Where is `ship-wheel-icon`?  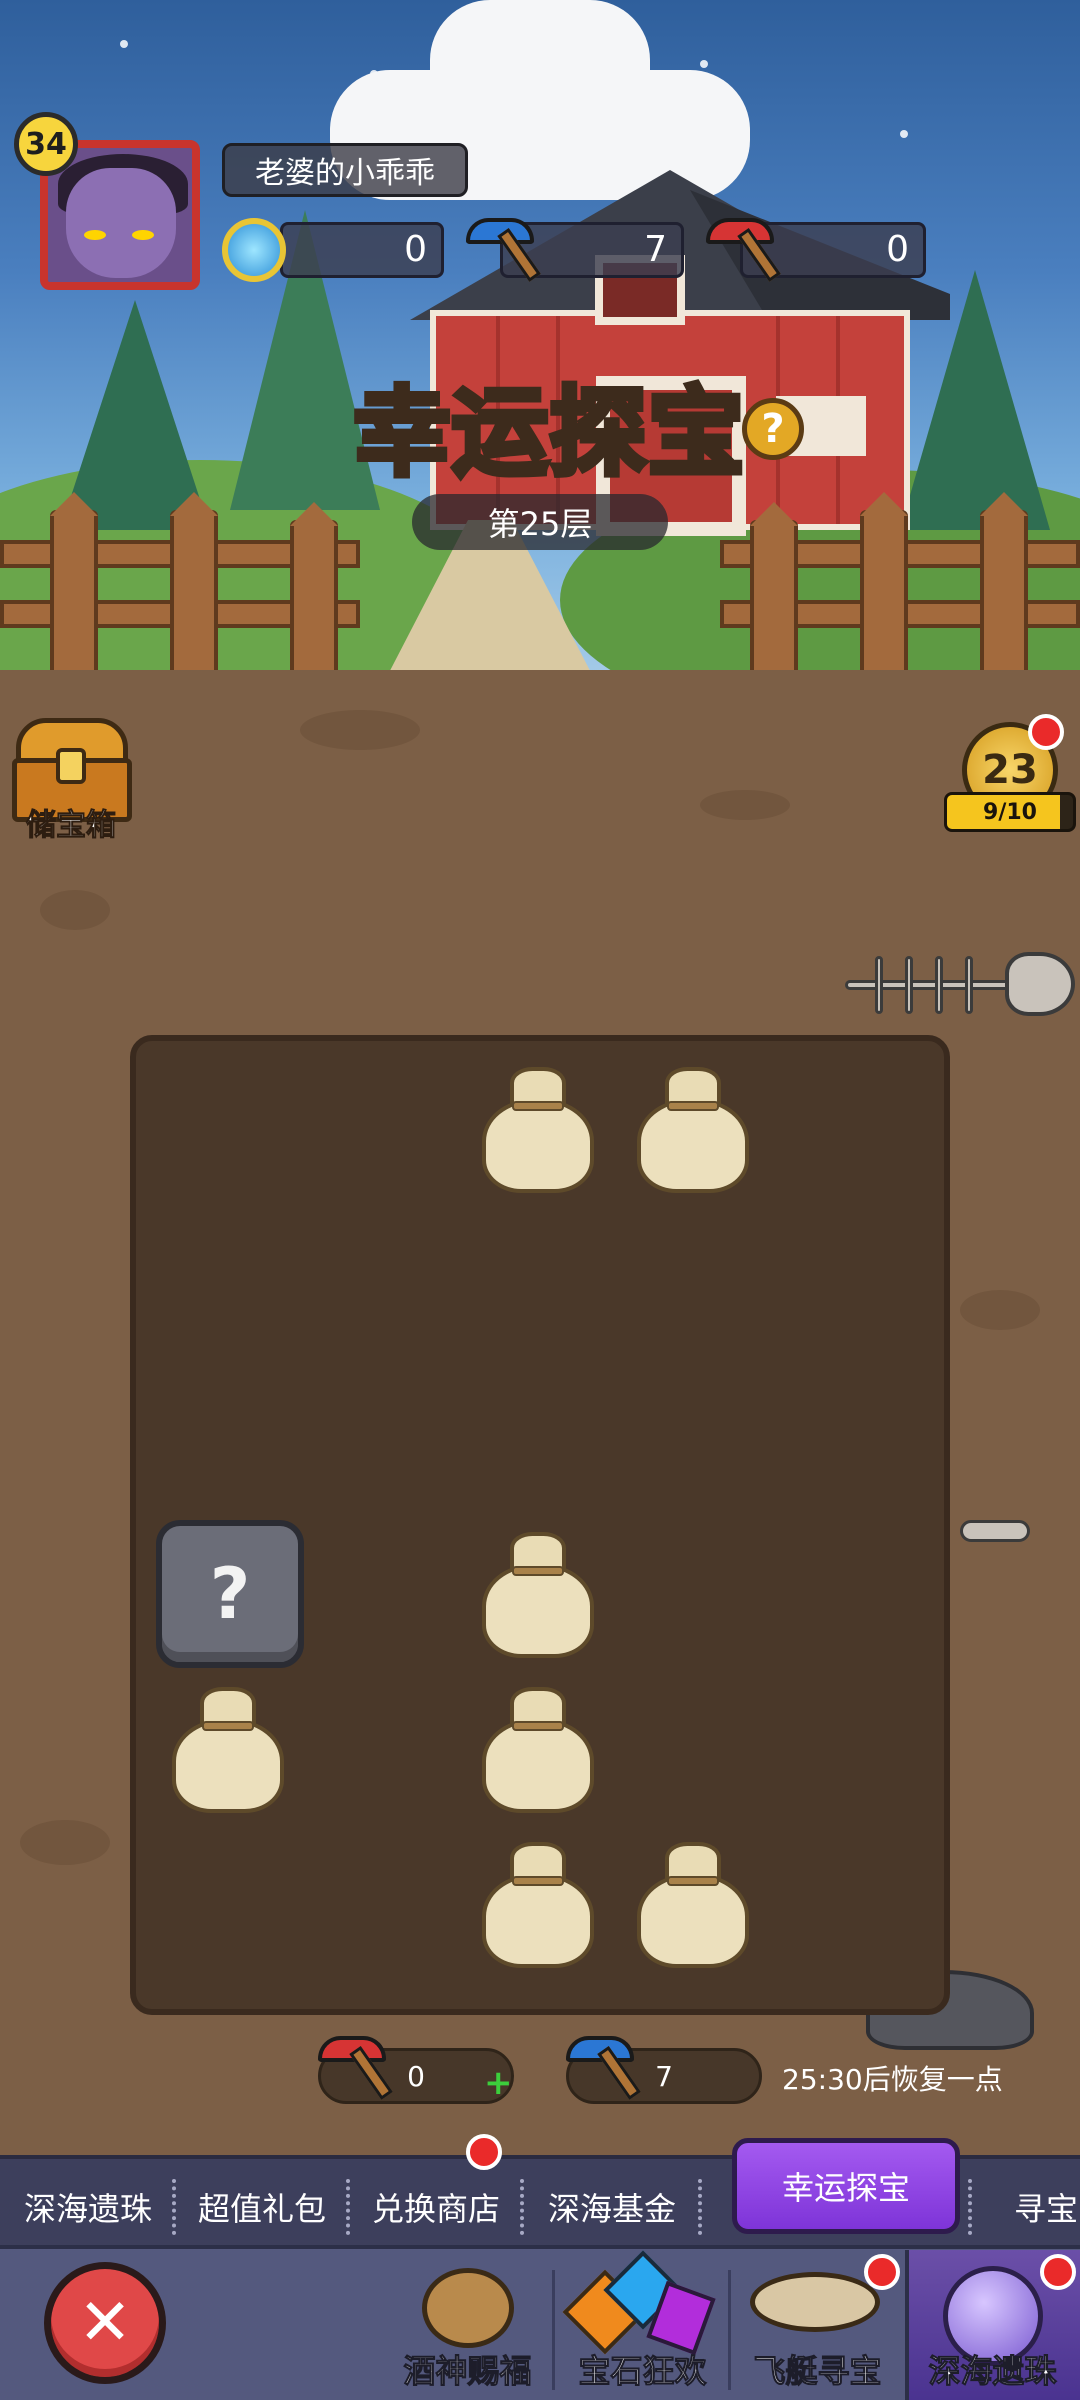 ship-wheel-icon is located at coordinates (468, 2308).